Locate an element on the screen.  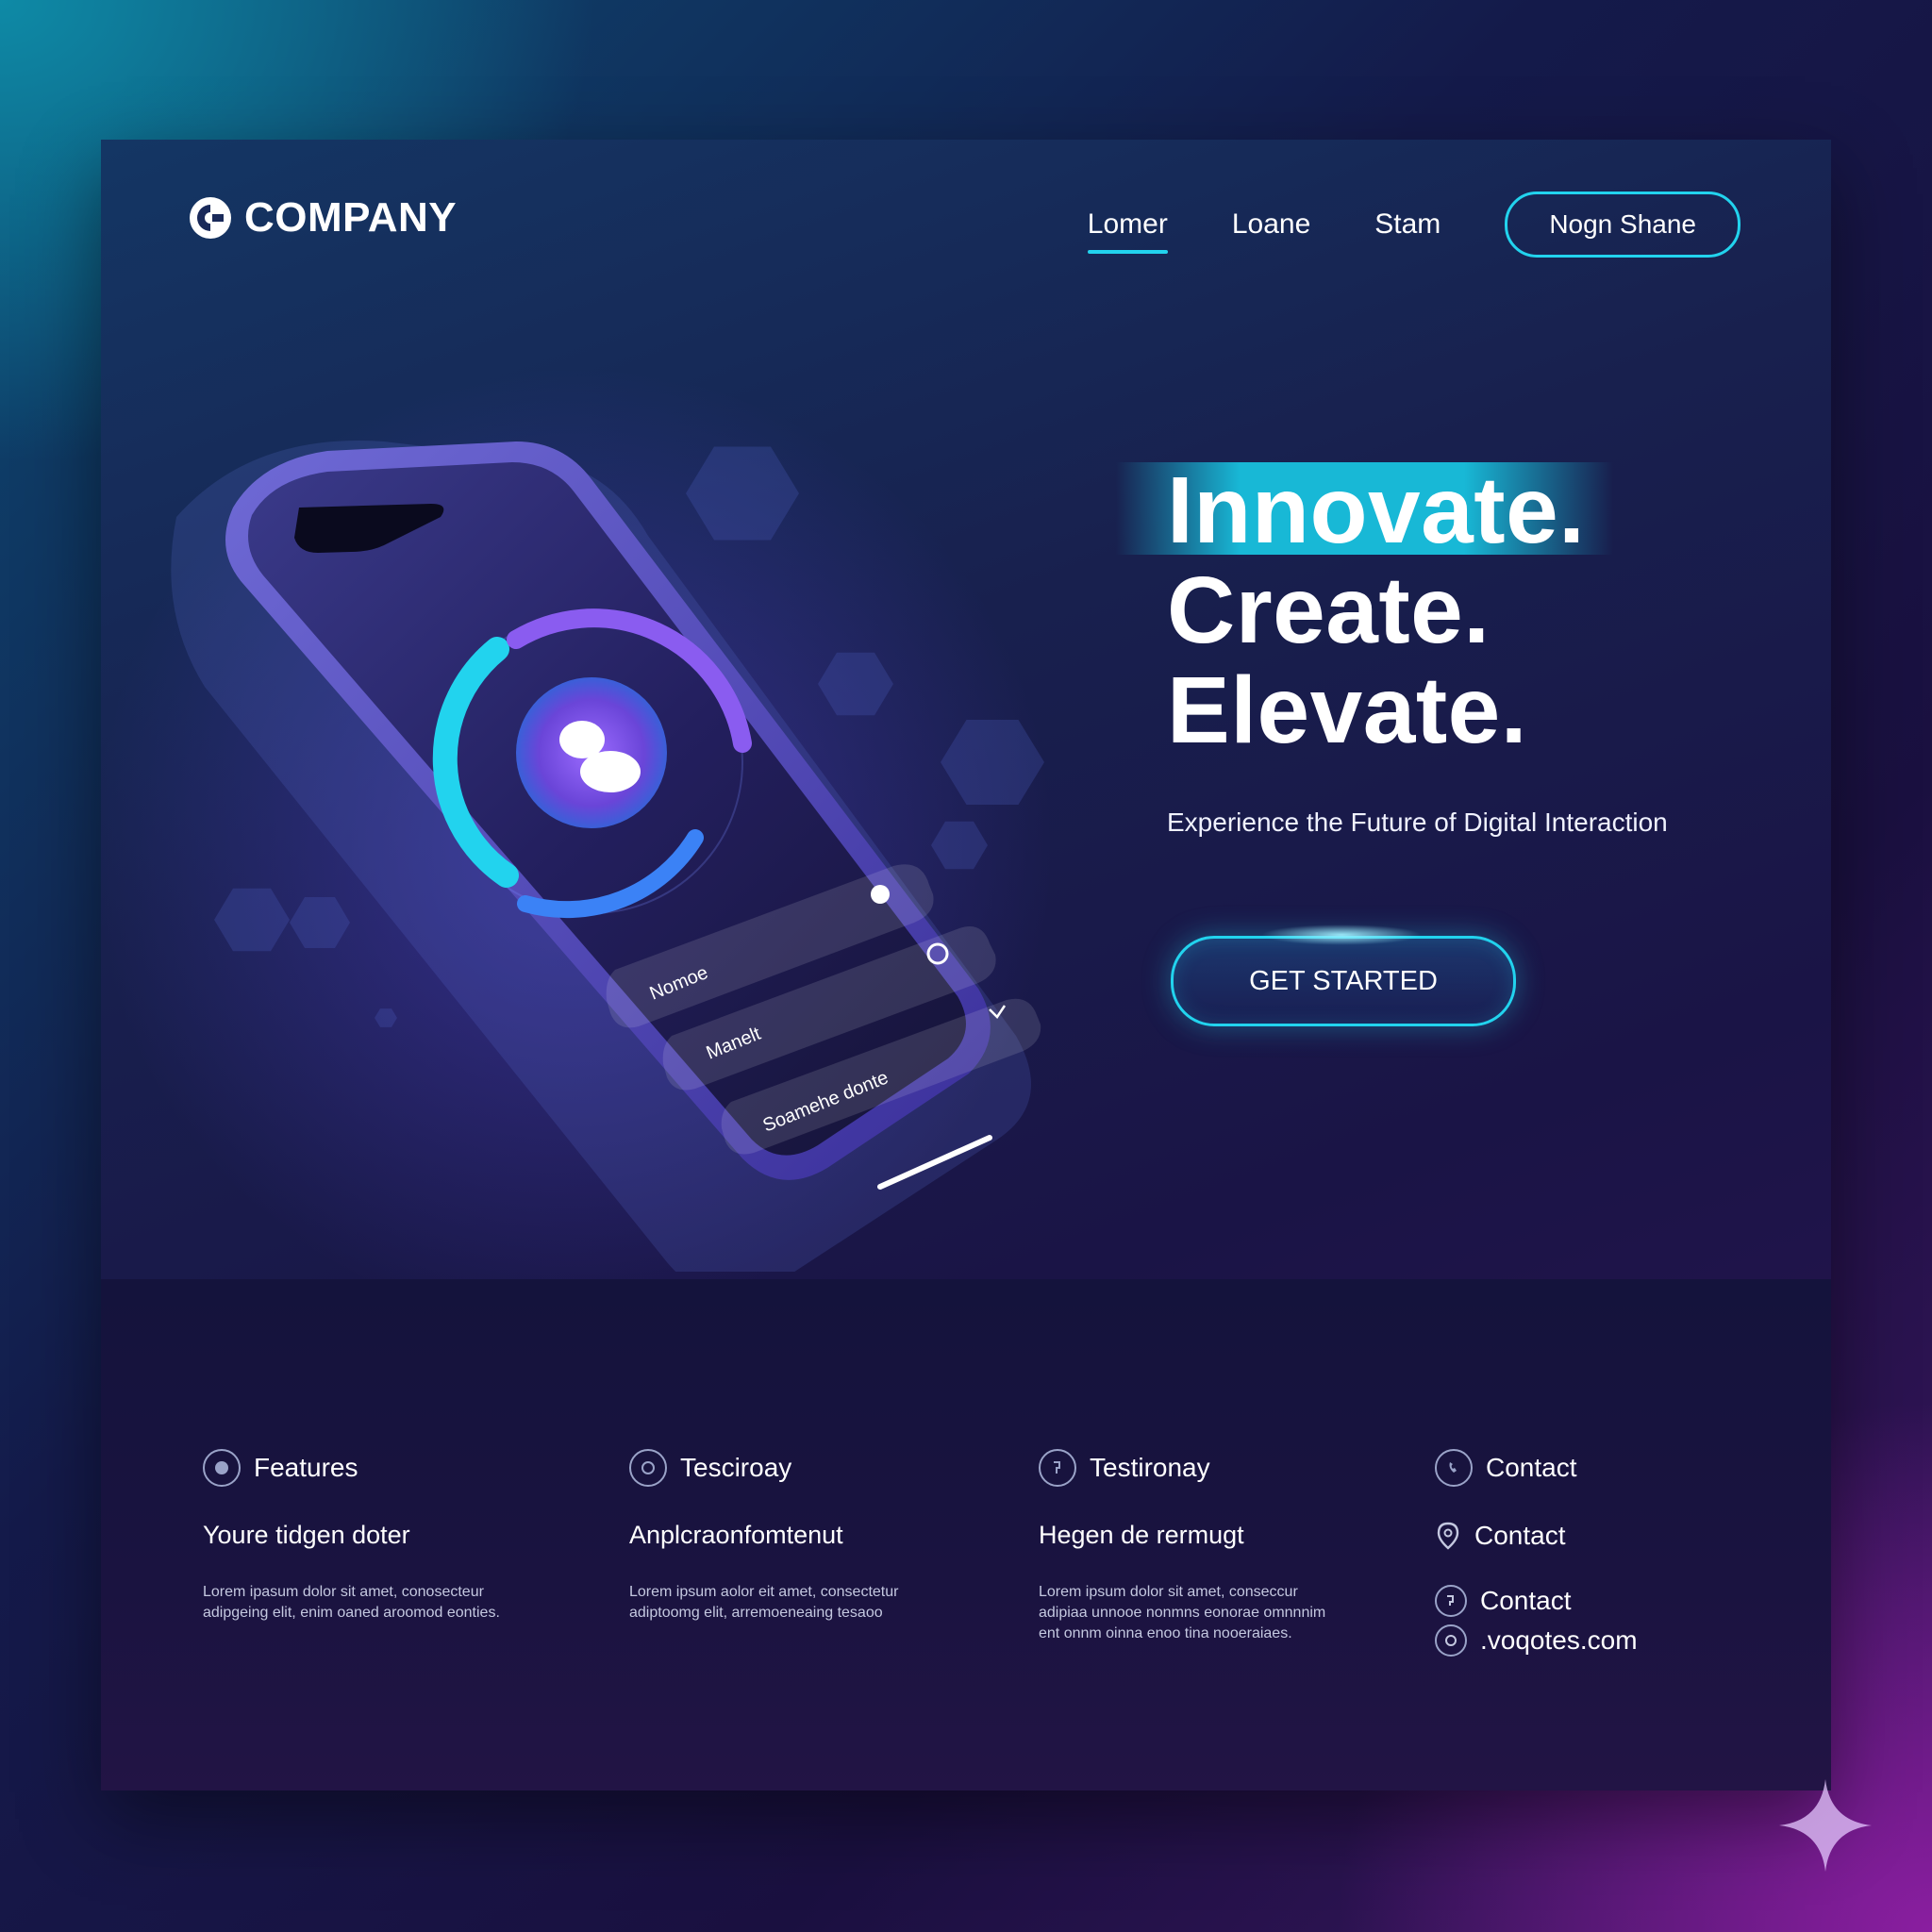
testimony-icon is located at coordinates (1057, 1468).